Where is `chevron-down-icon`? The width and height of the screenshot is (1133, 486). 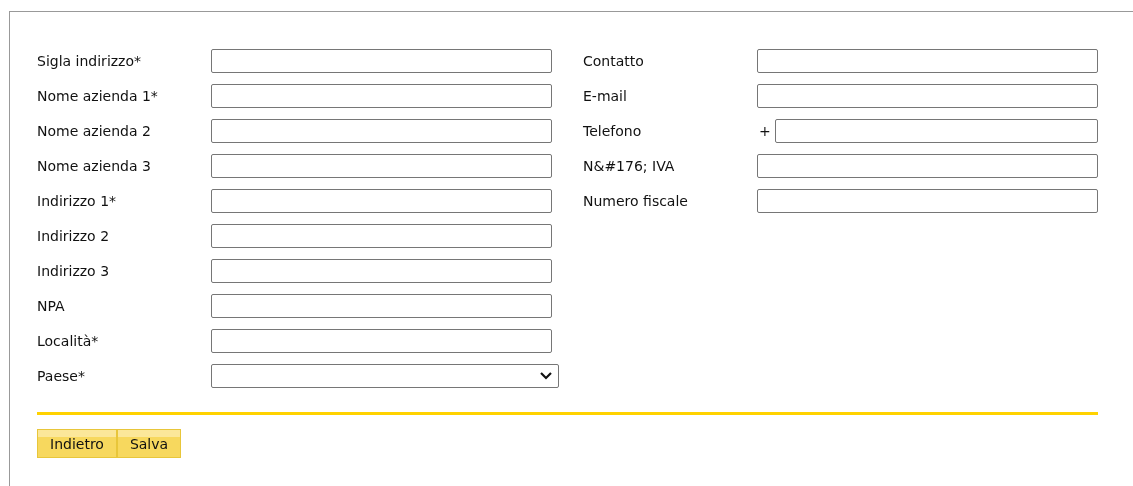 chevron-down-icon is located at coordinates (546, 376).